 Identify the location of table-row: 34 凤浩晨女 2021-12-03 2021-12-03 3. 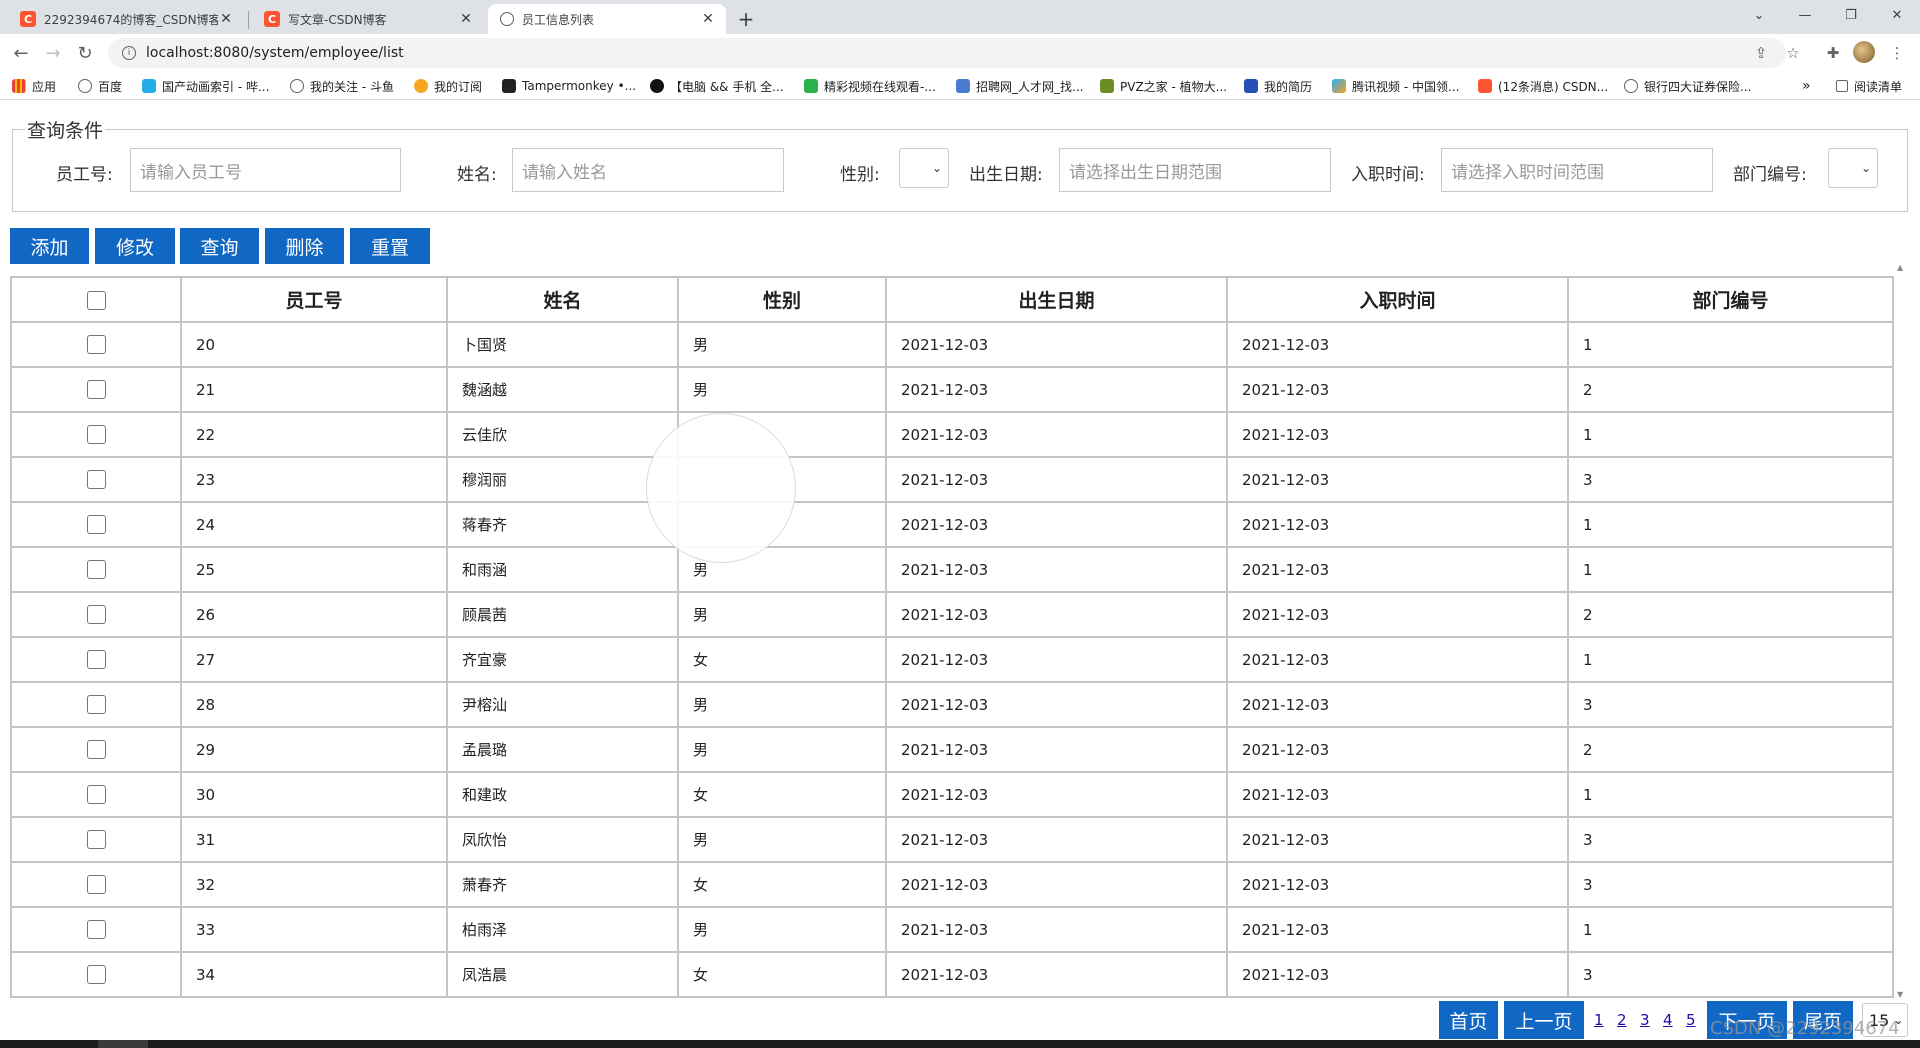
(952, 974).